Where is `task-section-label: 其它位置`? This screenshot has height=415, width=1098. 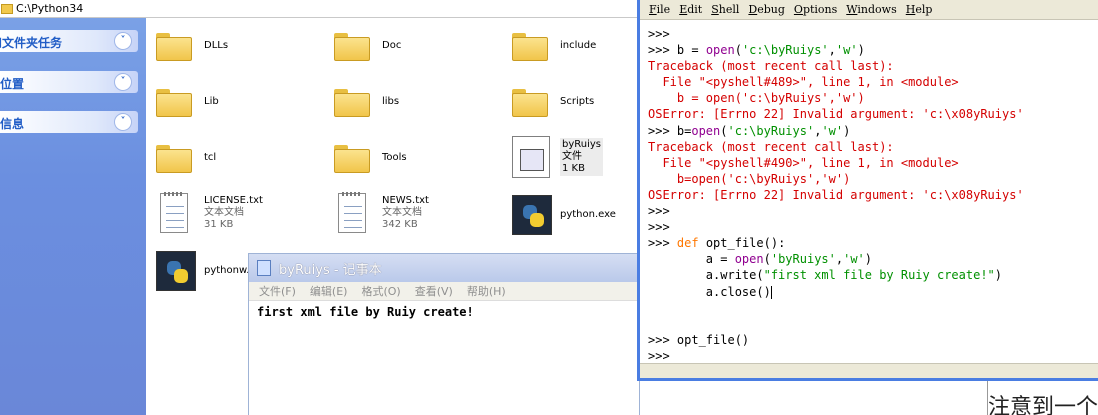 task-section-label: 其它位置 is located at coordinates (12, 84).